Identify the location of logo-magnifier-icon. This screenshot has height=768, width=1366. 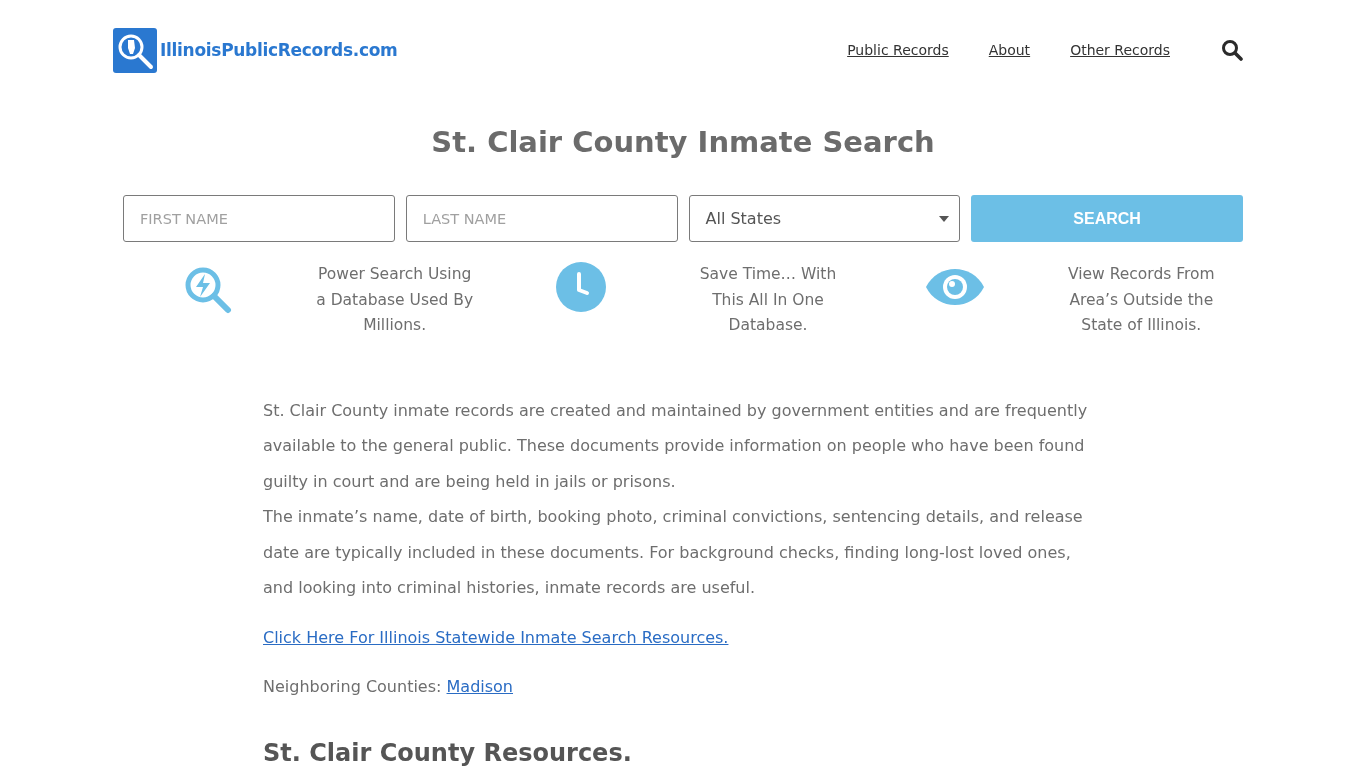
(135, 50).